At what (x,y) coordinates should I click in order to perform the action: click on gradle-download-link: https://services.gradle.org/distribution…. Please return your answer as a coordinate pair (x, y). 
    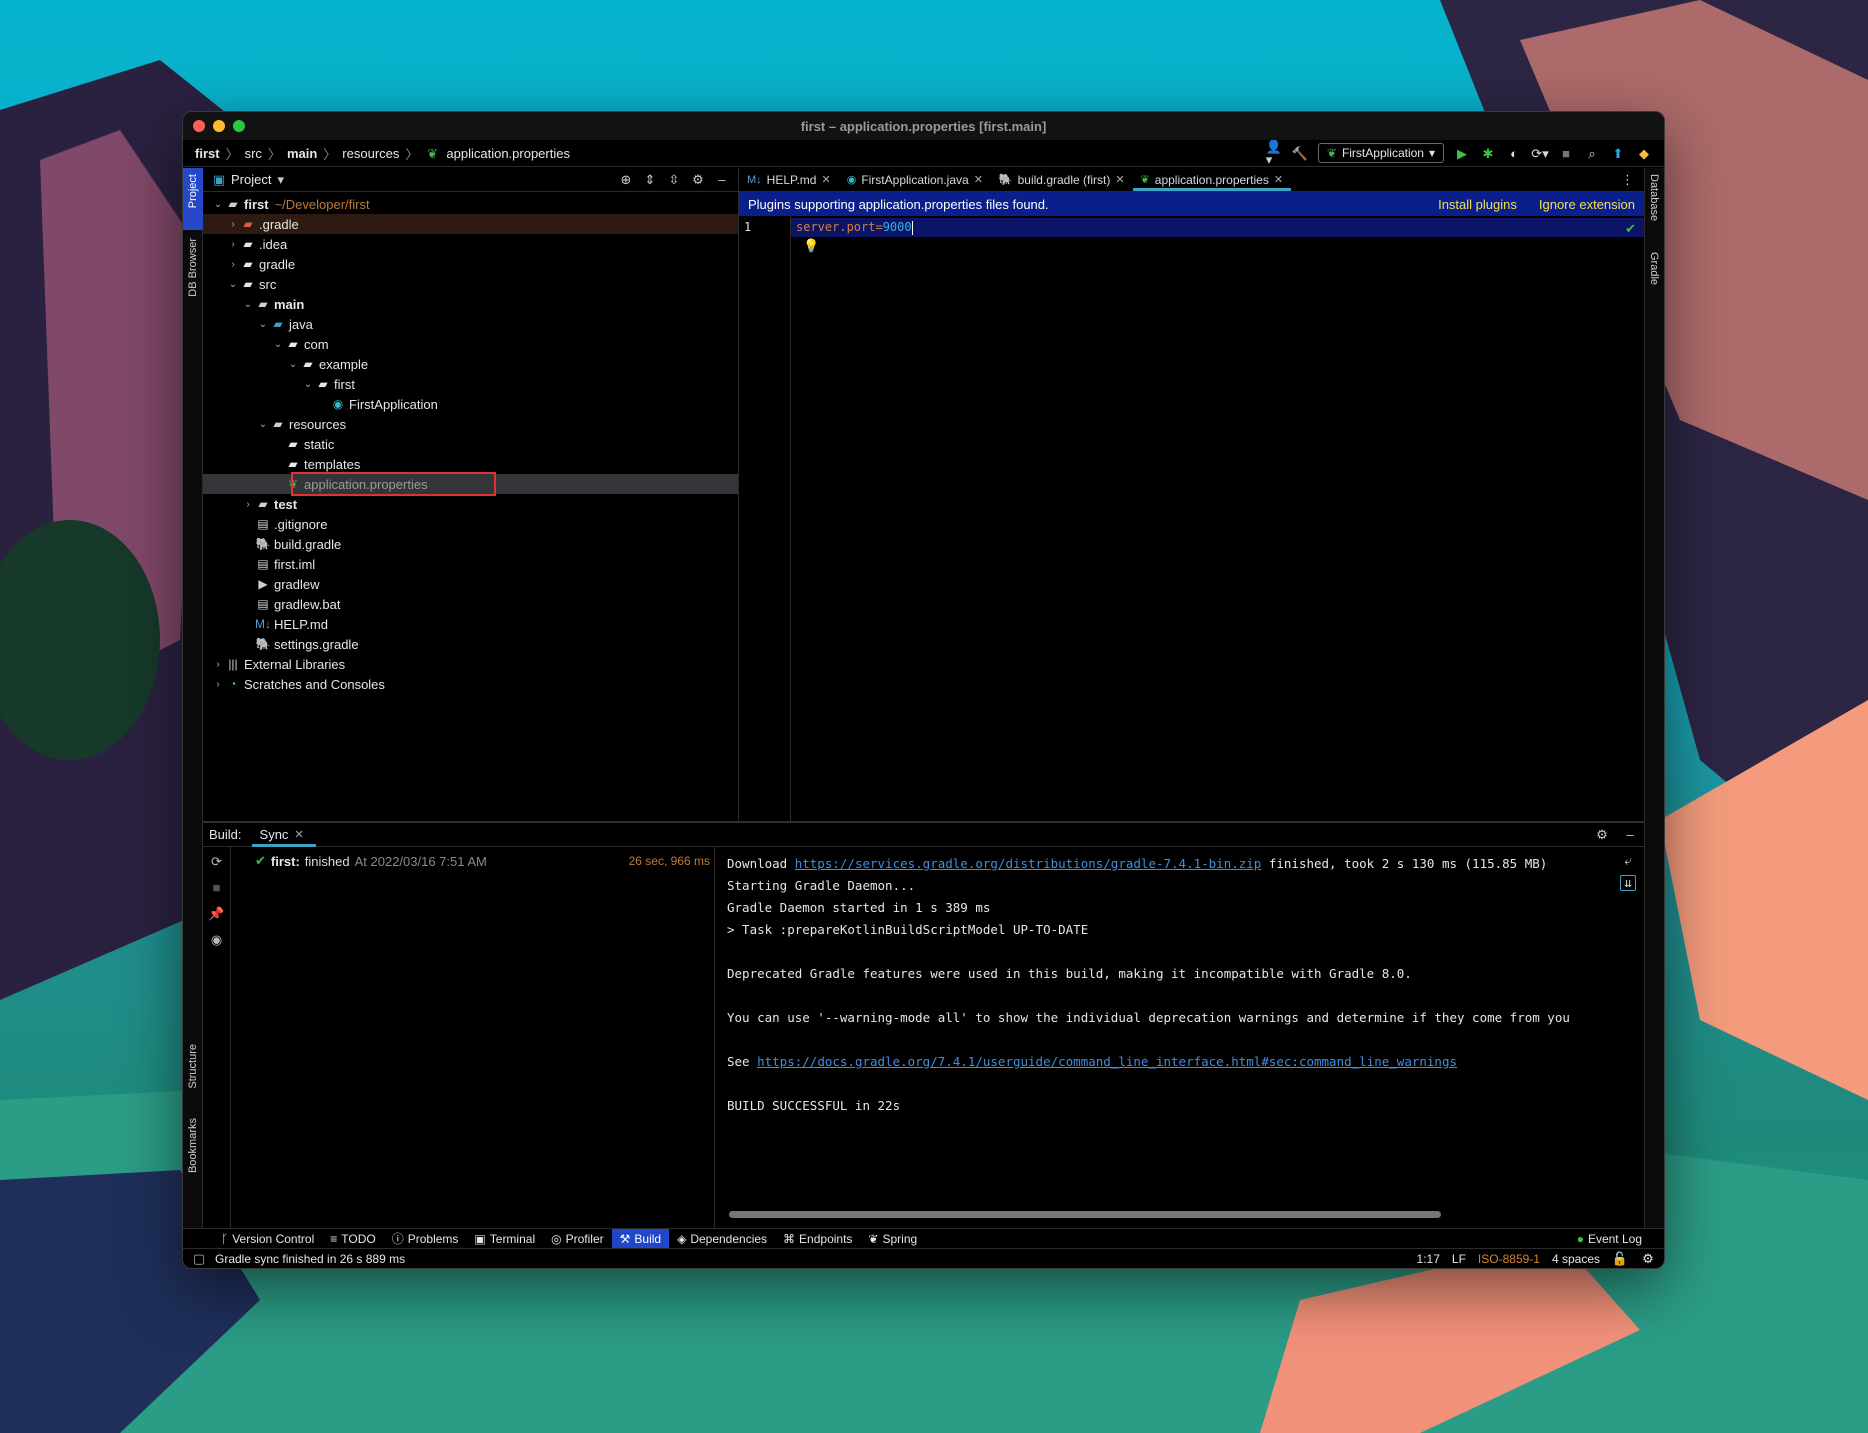
    Looking at the image, I should click on (1028, 863).